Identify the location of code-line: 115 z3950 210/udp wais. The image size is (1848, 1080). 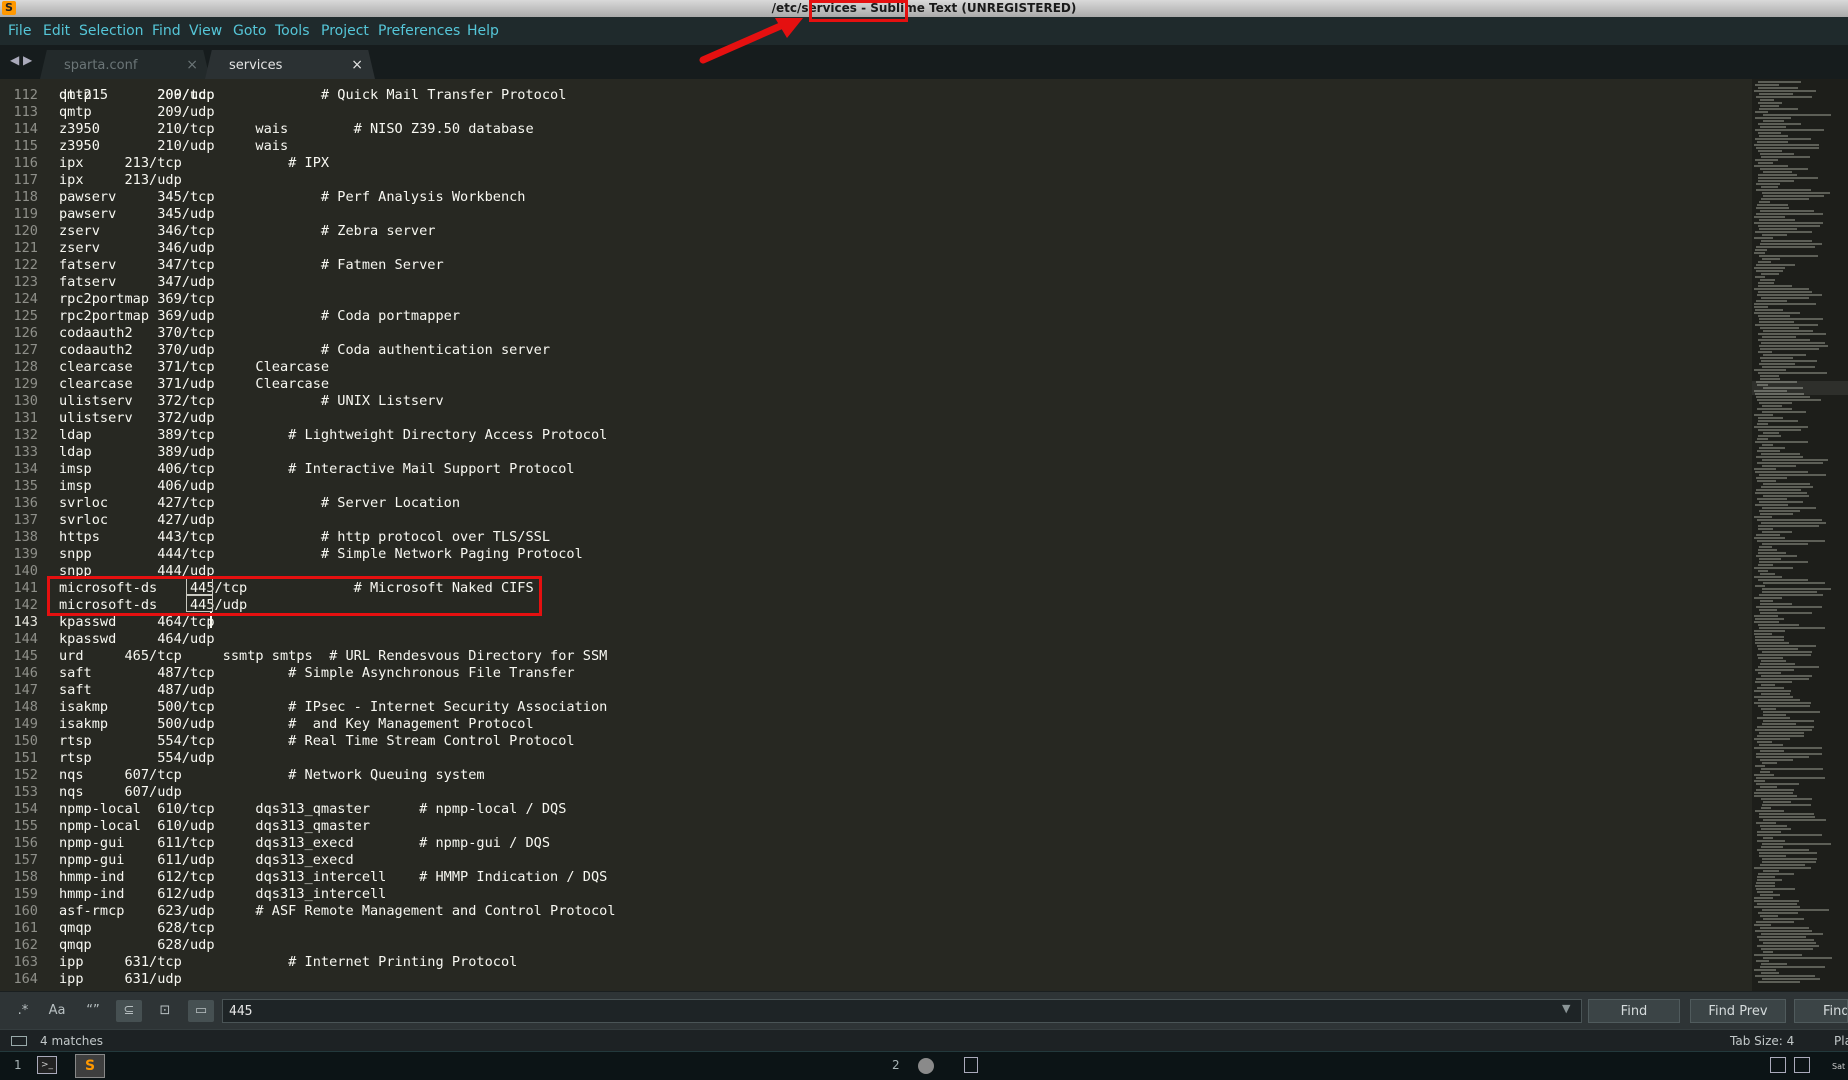
(876, 146).